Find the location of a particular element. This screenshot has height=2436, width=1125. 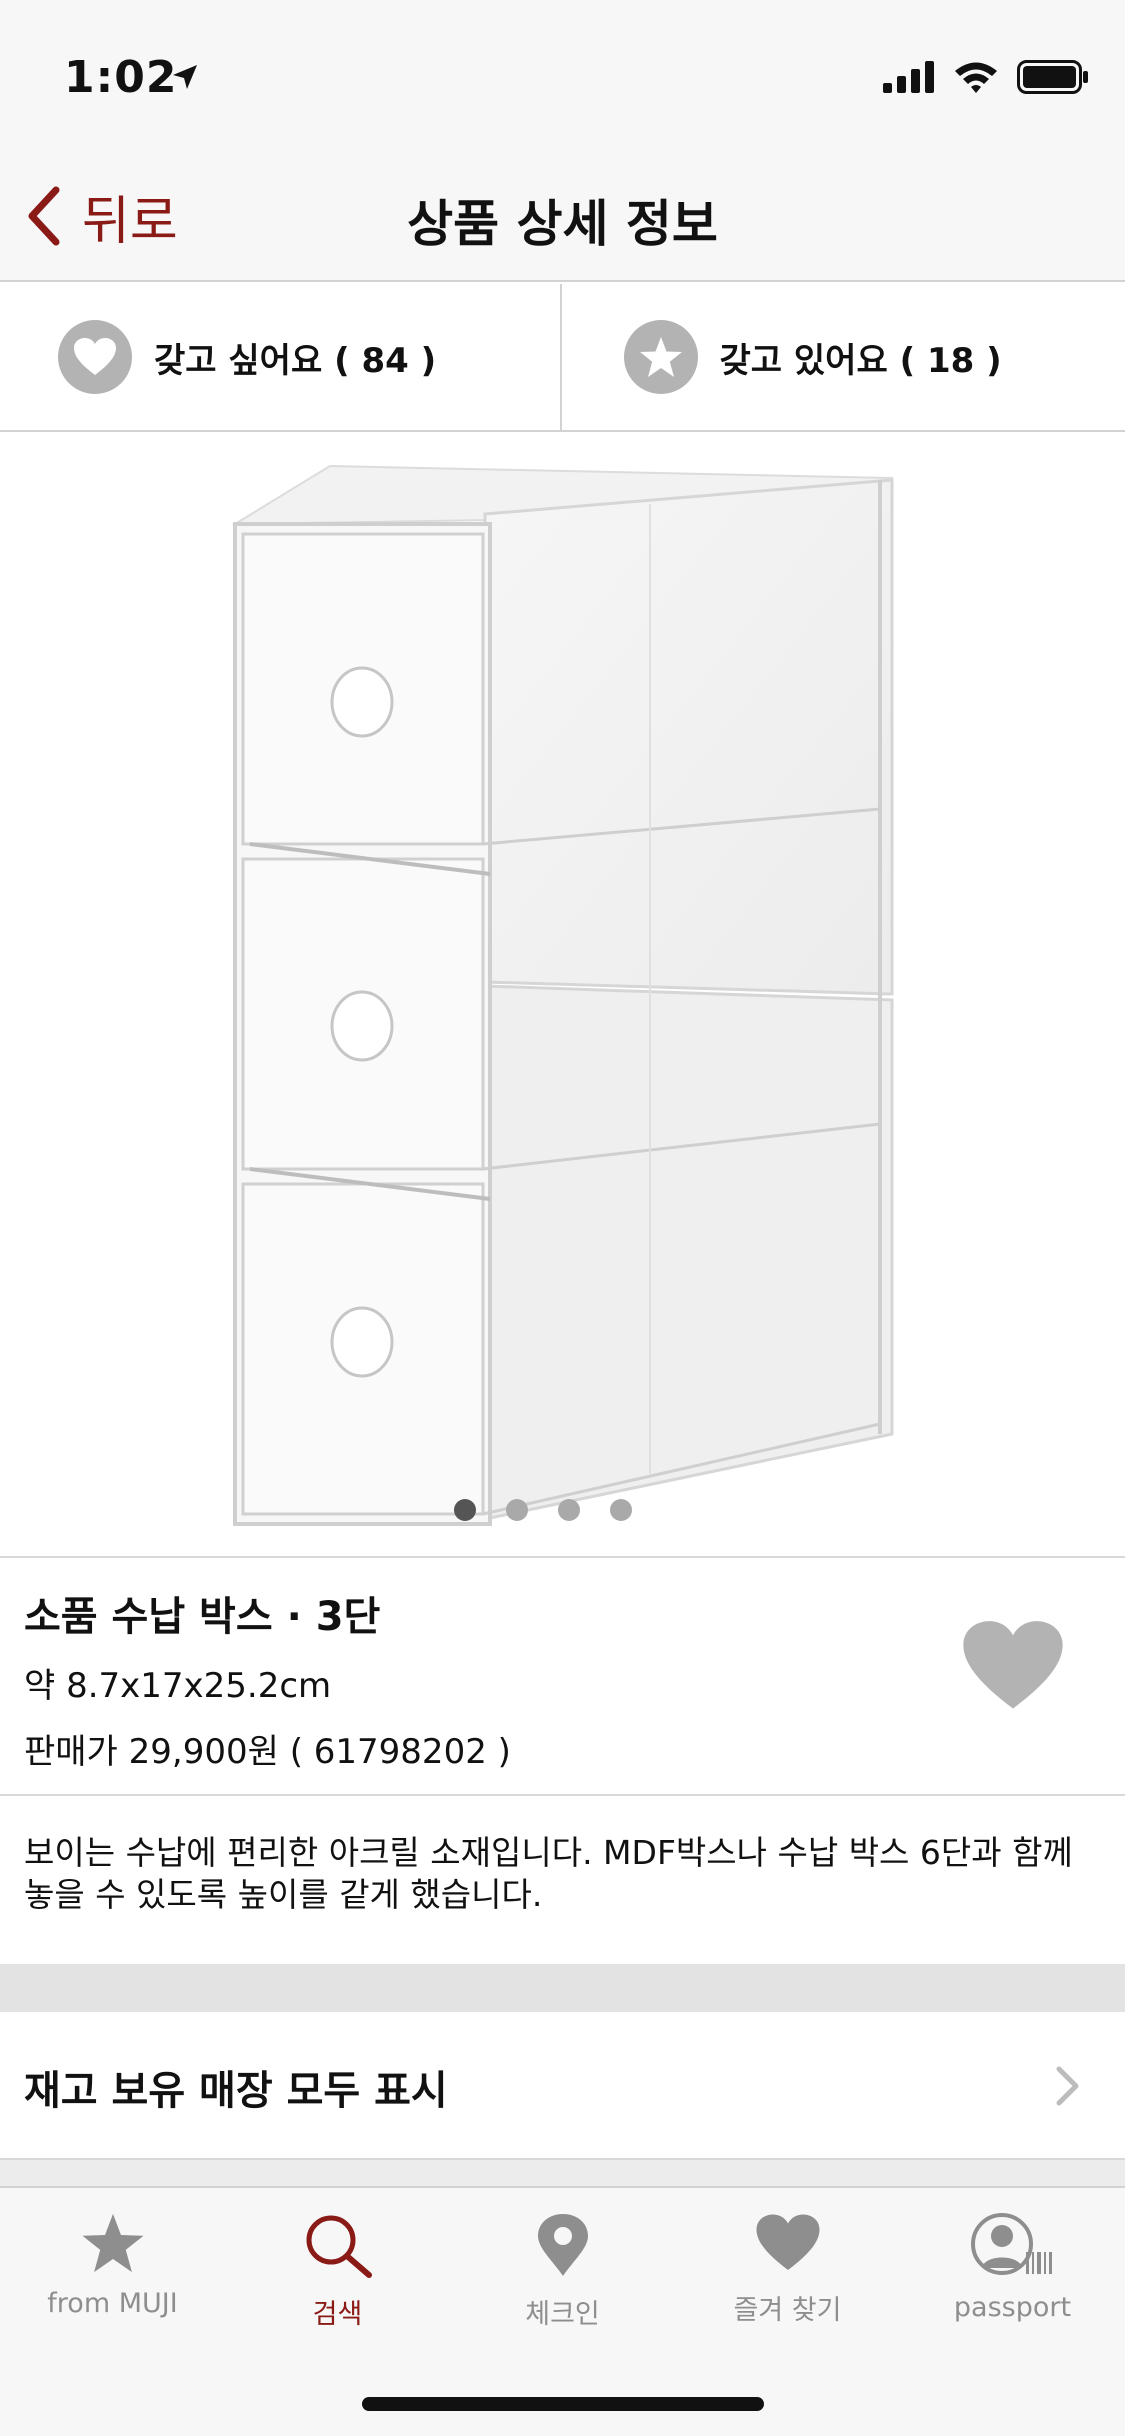

status-bar: 1:02 is located at coordinates (562, 75).